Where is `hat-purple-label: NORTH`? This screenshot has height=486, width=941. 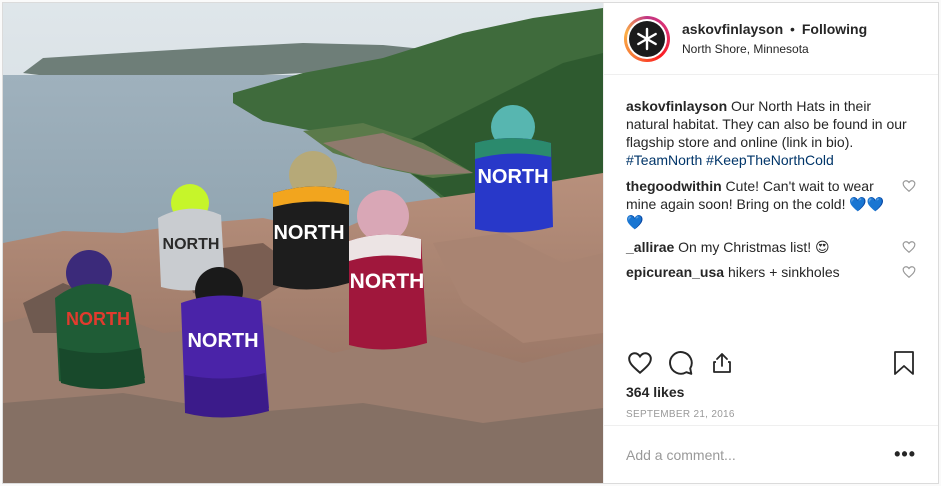
hat-purple-label: NORTH is located at coordinates (222, 341).